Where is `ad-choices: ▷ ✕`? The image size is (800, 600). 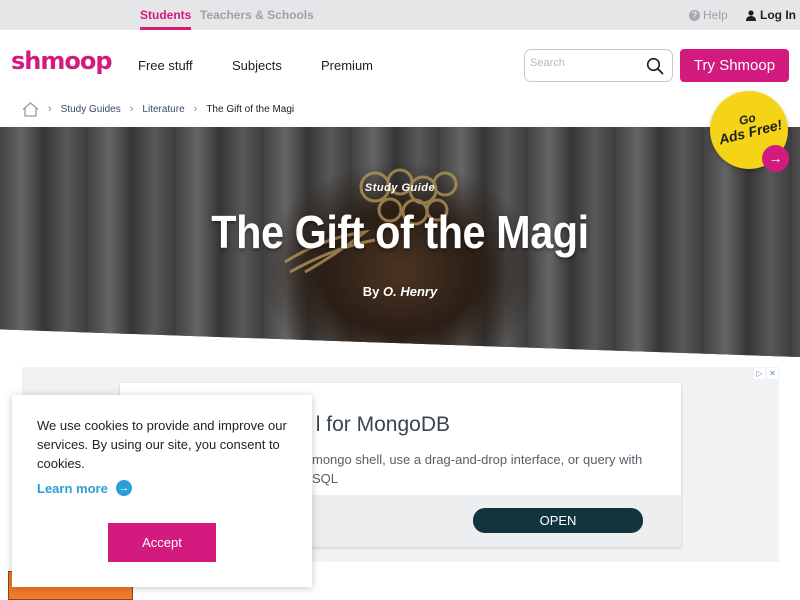 ad-choices: ▷ ✕ is located at coordinates (766, 373).